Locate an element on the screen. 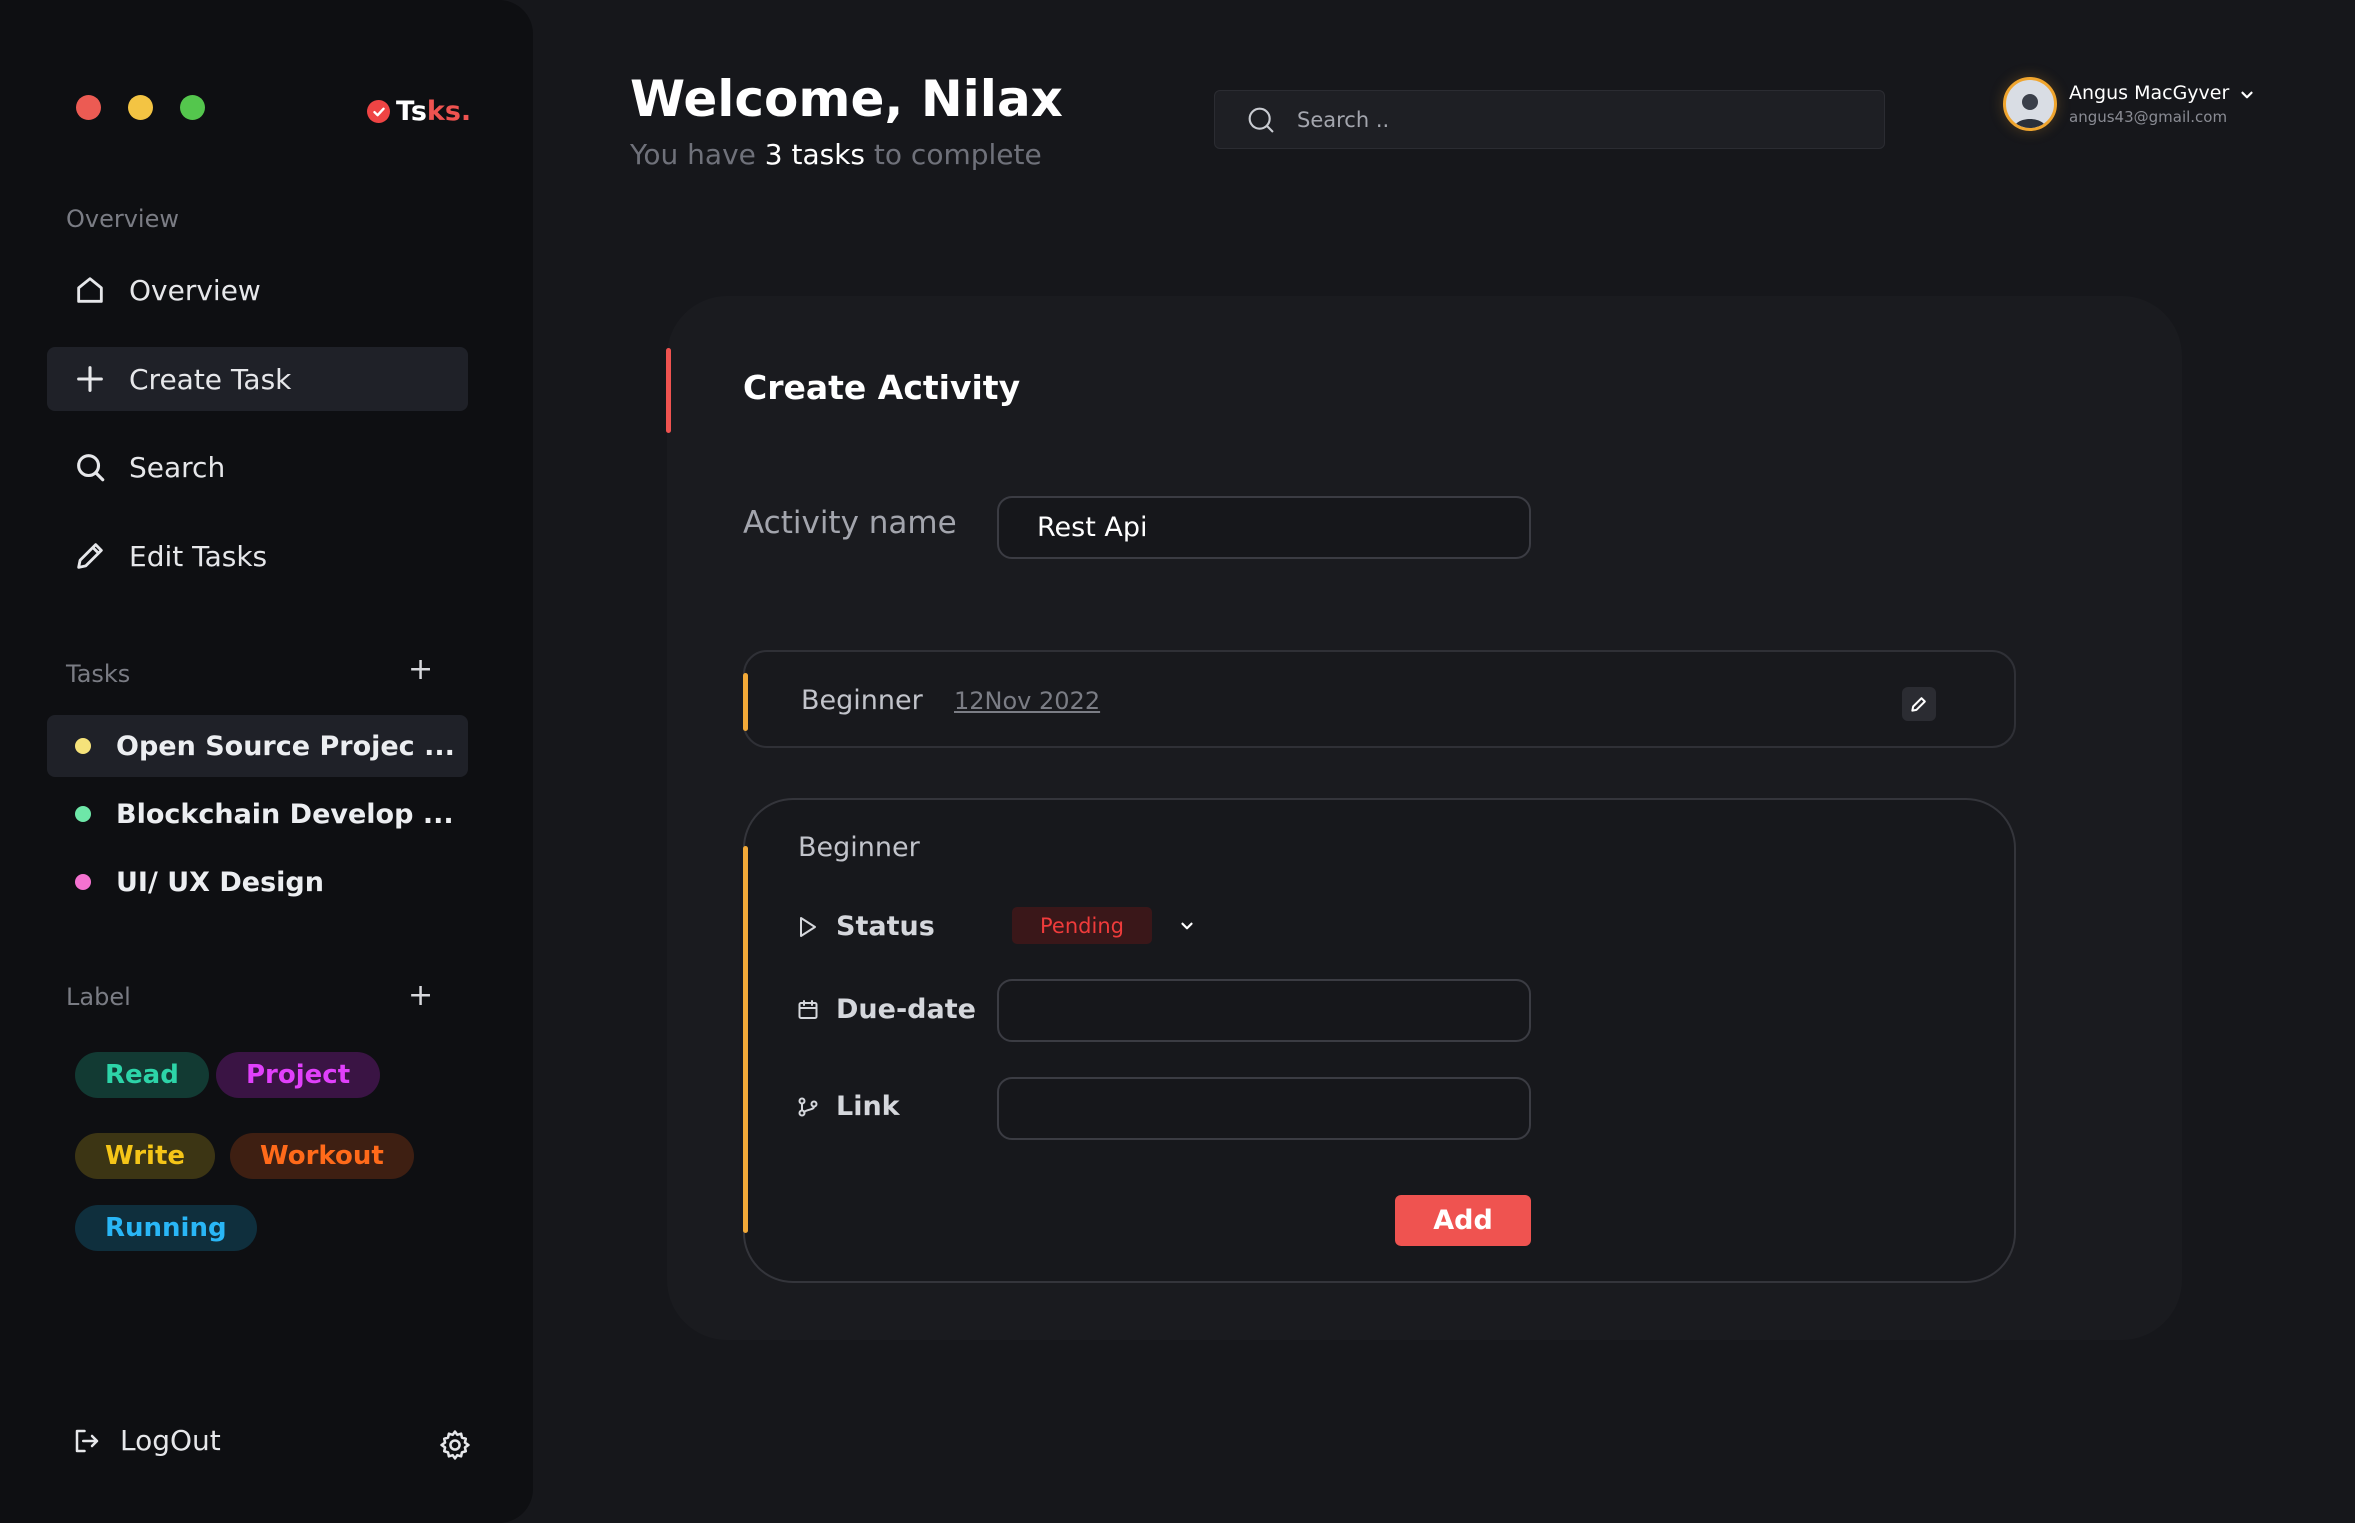  label-tag-workout: Workout is located at coordinates (322, 1156).